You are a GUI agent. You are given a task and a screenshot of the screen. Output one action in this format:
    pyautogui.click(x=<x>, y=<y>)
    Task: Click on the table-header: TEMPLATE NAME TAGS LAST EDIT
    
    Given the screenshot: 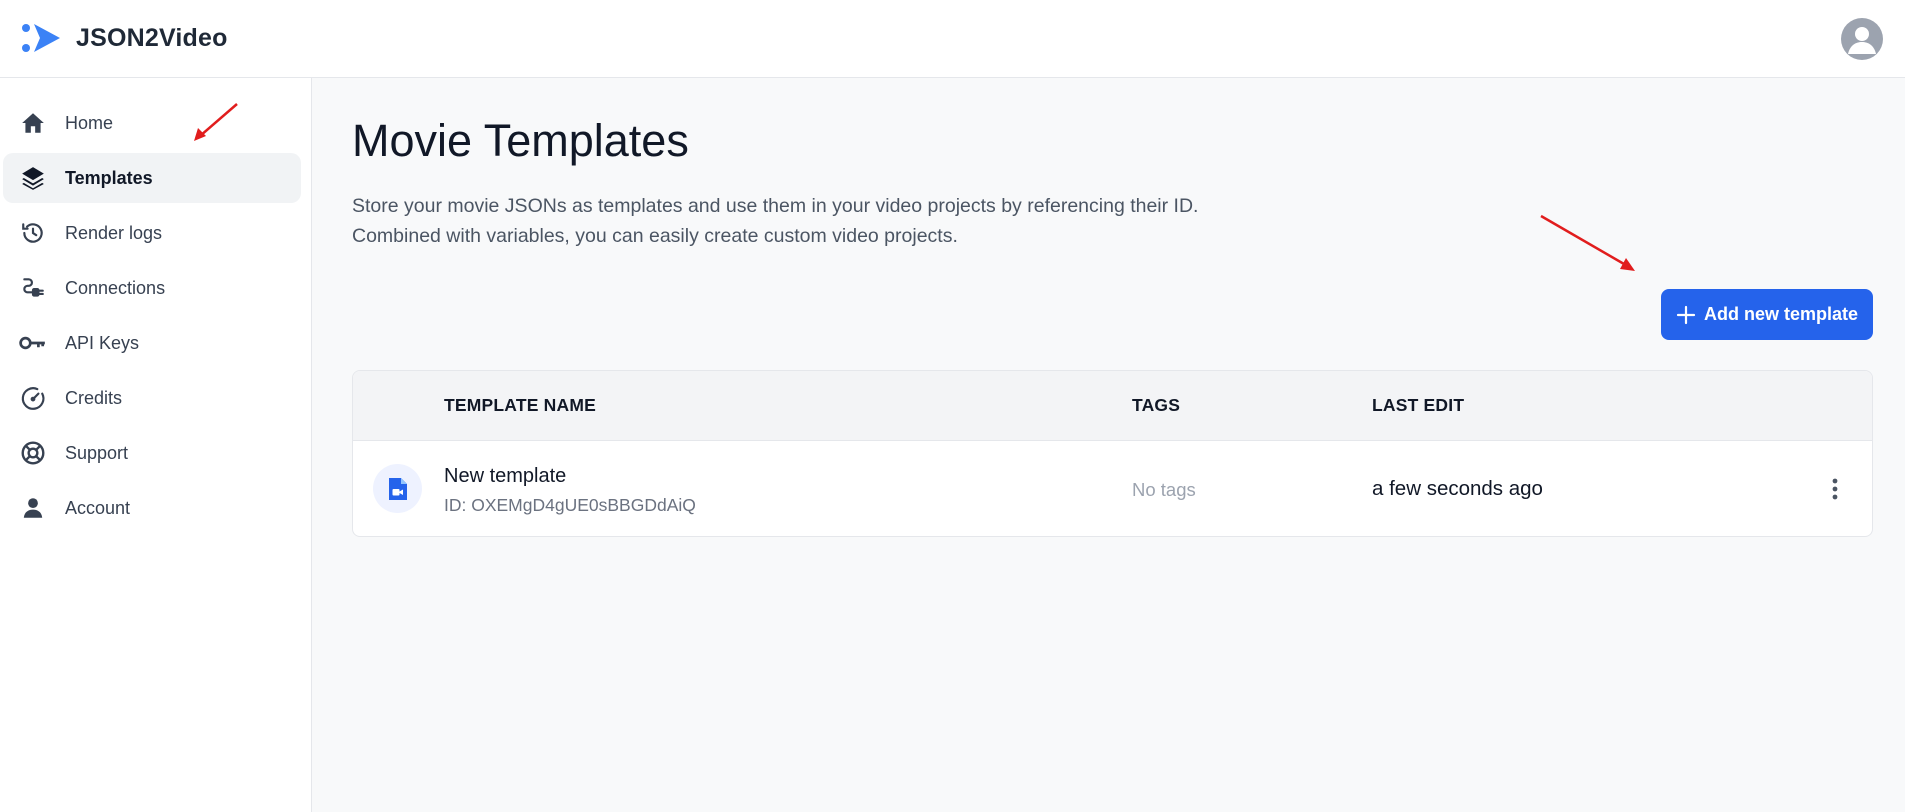 What is the action you would take?
    pyautogui.click(x=1112, y=406)
    